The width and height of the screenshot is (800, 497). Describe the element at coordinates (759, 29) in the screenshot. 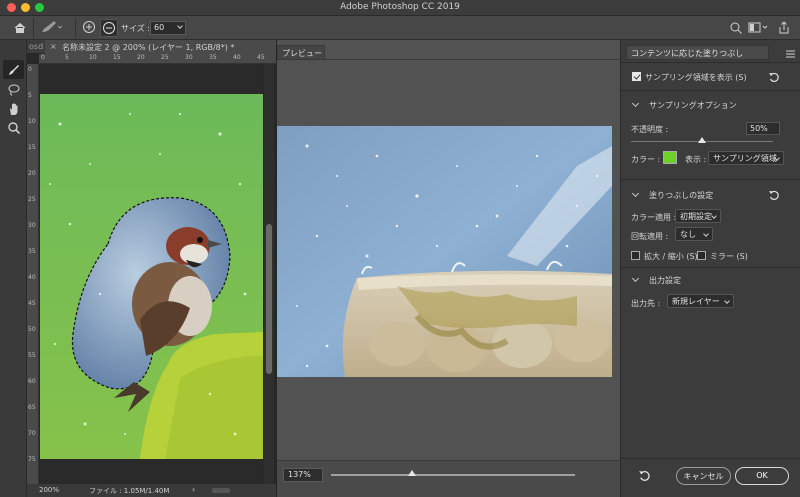

I see `workspace-button` at that location.